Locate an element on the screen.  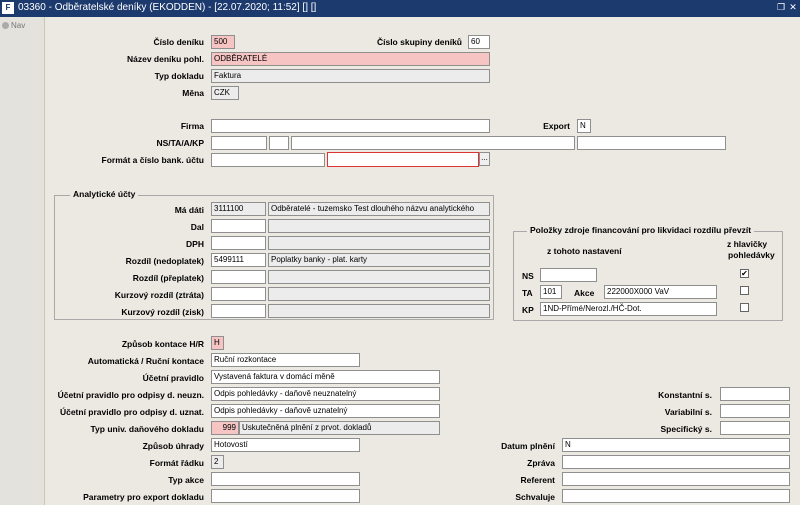
referent-label: Referent is located at coordinates (537, 480).